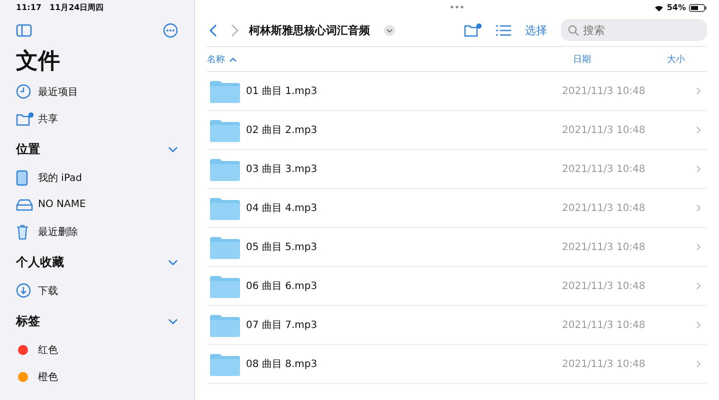 This screenshot has width=719, height=400. What do you see at coordinates (676, 7) in the screenshot?
I see `battery-percent: 54%` at bounding box center [676, 7].